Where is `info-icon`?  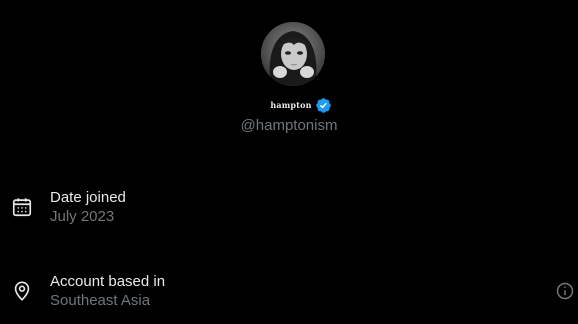 info-icon is located at coordinates (565, 291).